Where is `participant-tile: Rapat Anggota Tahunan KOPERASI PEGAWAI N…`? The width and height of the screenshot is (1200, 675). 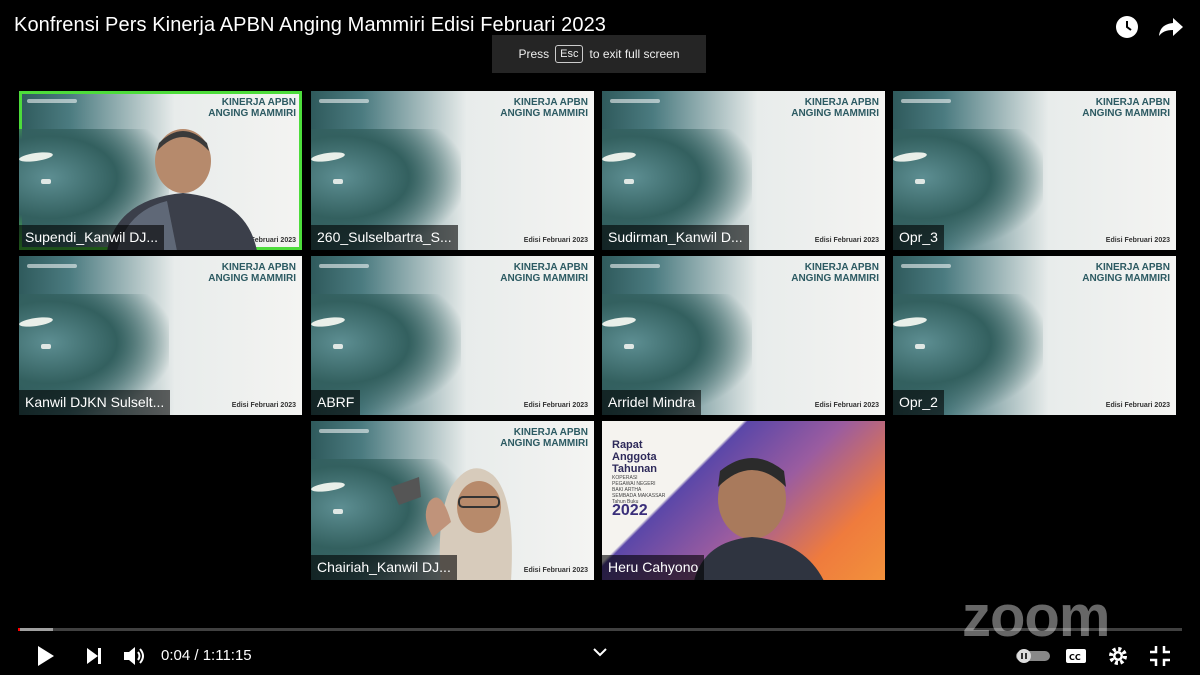
participant-tile: Rapat Anggota Tahunan KOPERASI PEGAWAI N… is located at coordinates (743, 500).